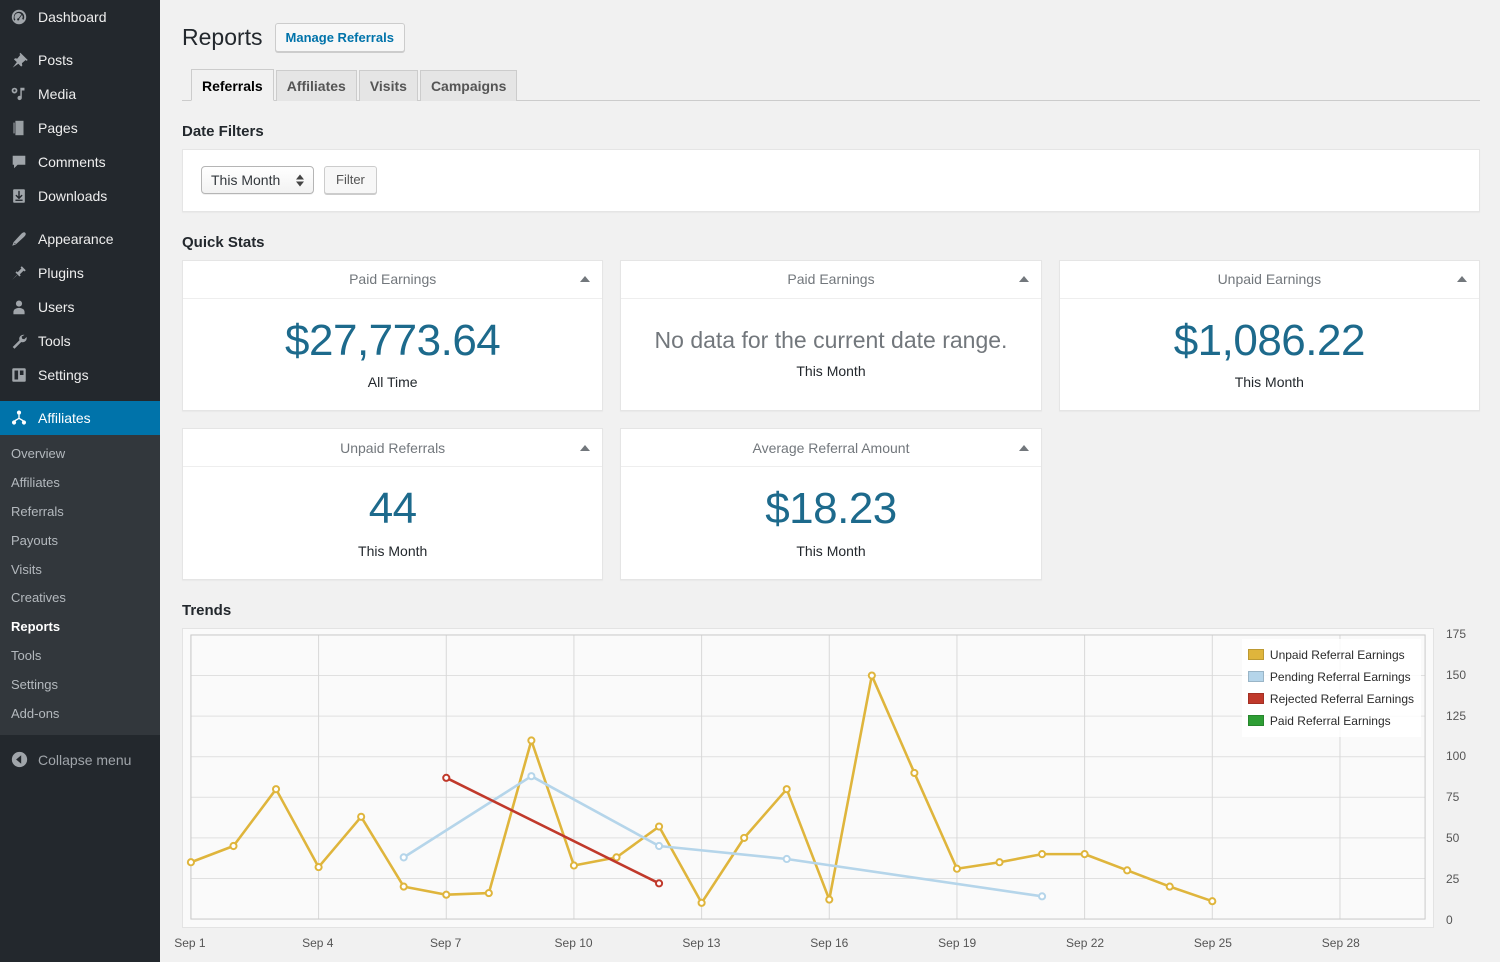 This screenshot has width=1500, height=962. What do you see at coordinates (80, 598) in the screenshot?
I see `sidebar-subitem-creatives: Creatives` at bounding box center [80, 598].